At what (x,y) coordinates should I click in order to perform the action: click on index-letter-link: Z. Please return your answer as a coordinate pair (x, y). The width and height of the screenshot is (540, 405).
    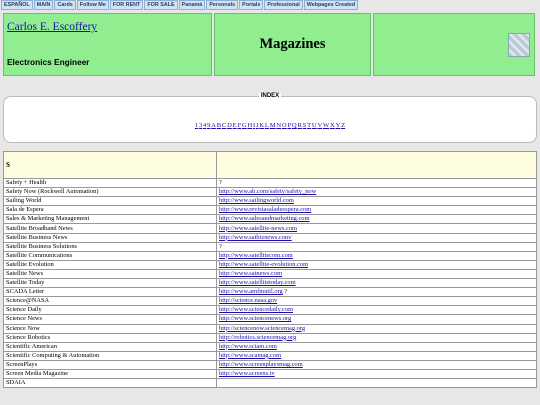
    Looking at the image, I should click on (343, 125).